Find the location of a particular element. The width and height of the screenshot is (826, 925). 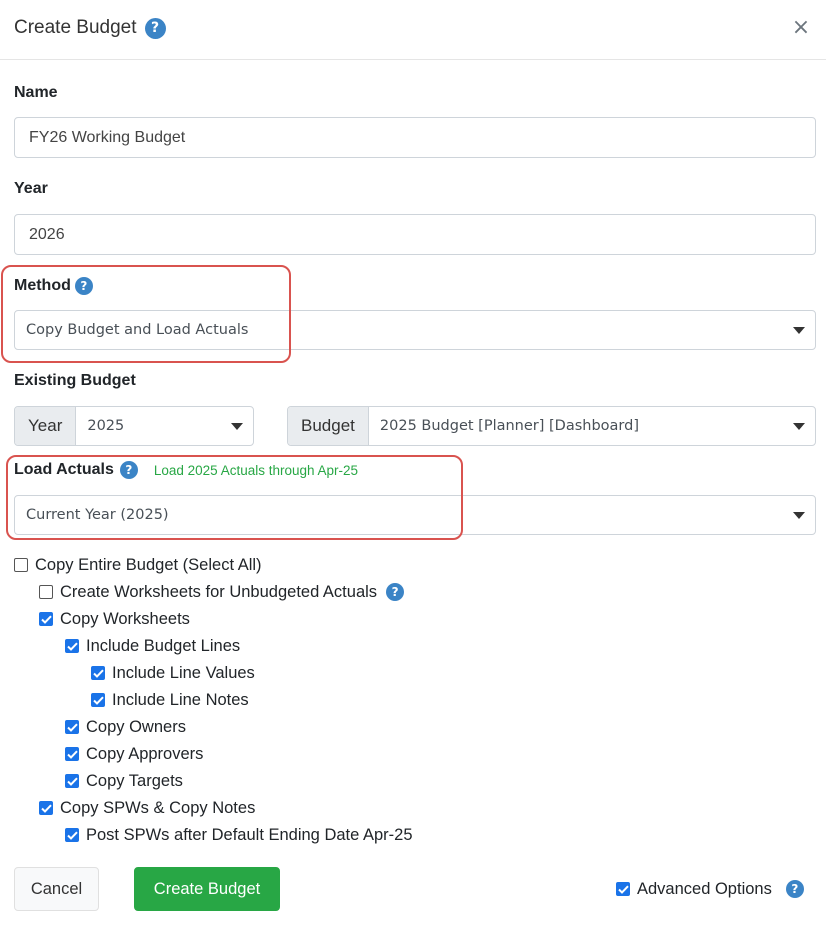

cancel-button: Cancel is located at coordinates (56, 889).